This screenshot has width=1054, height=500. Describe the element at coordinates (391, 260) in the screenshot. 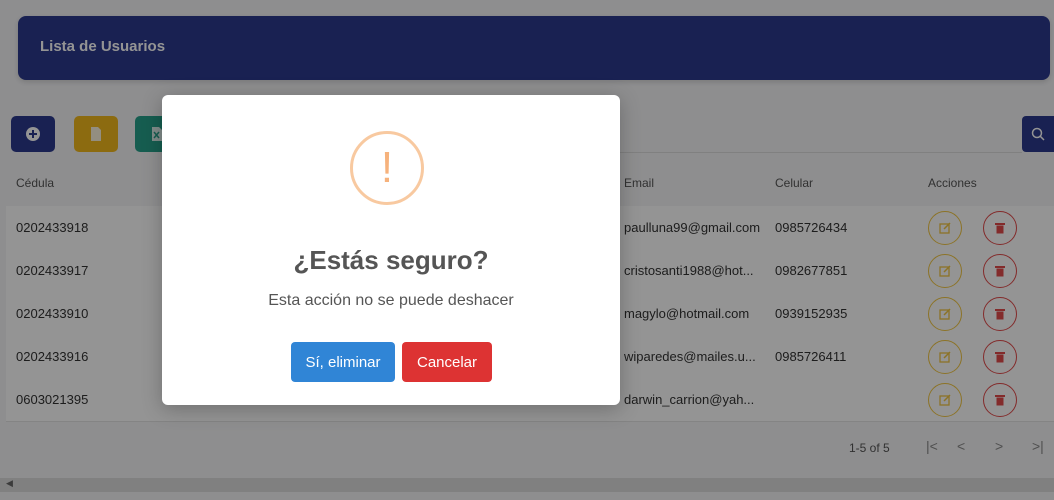

I see `dialog-title: ¿Estás seguro?` at that location.